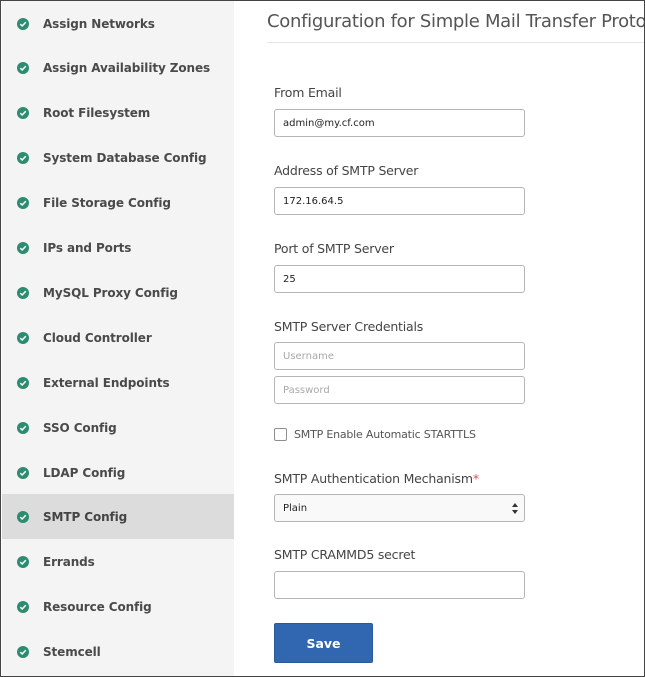  Describe the element at coordinates (87, 247) in the screenshot. I see `sidebar-item-label: IPs and Ports` at that location.